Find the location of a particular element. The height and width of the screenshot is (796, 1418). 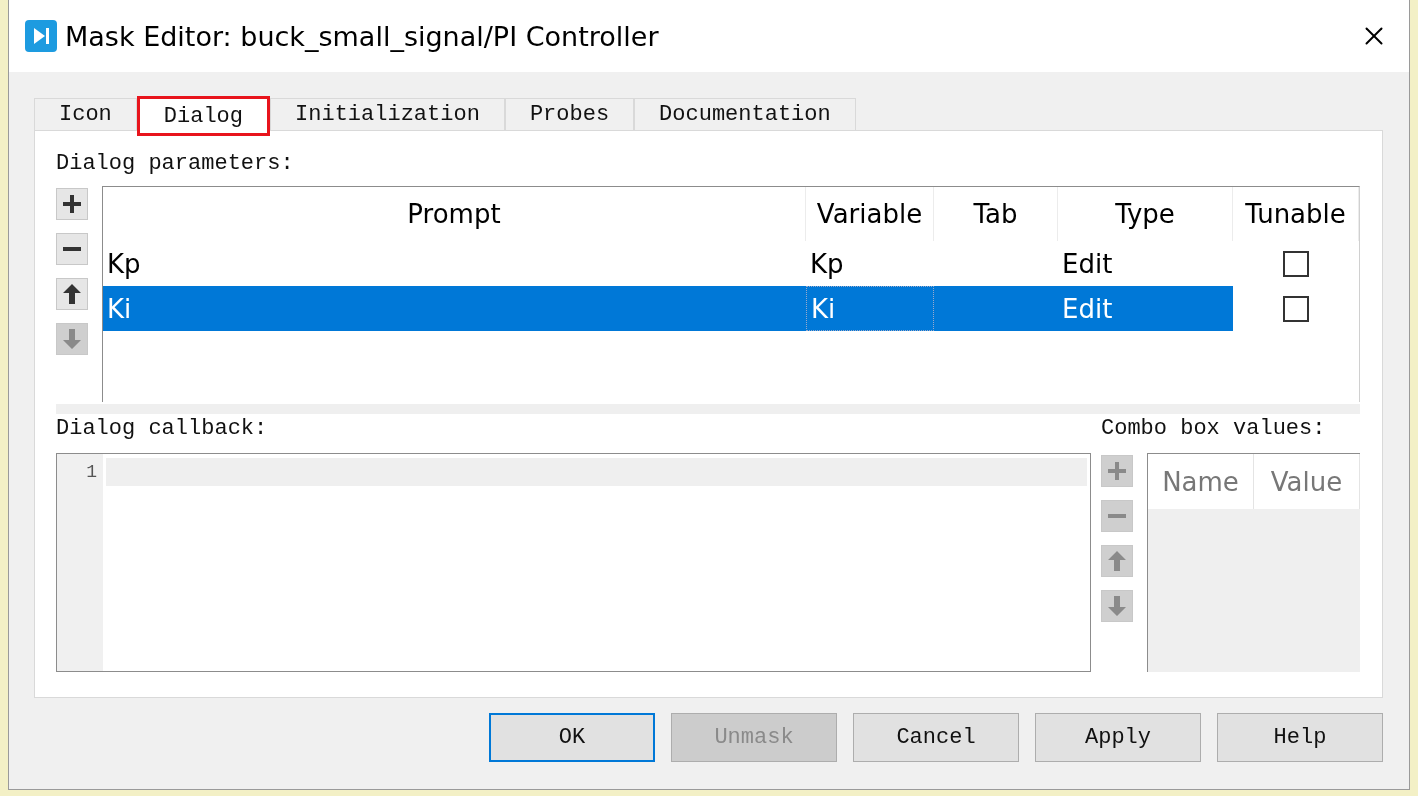

column-header: Tunable is located at coordinates (1296, 214).